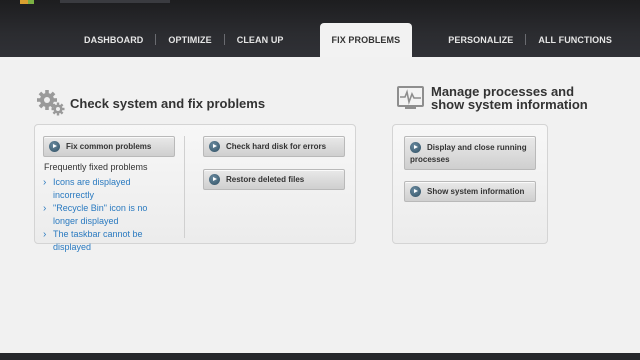  I want to click on restore-deleted-files-button: Restore deleted files, so click(274, 179).